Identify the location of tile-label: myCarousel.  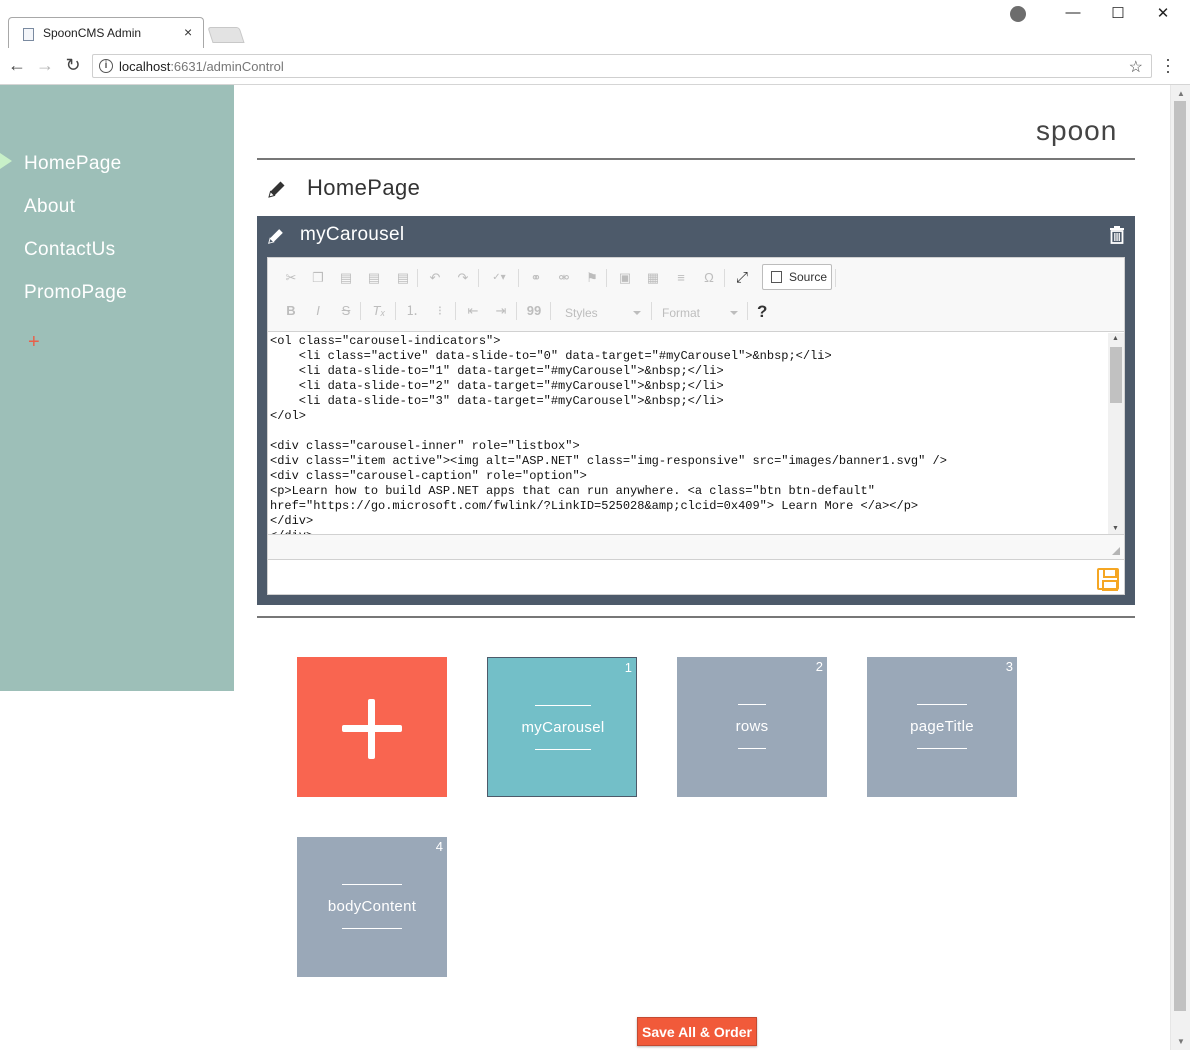
(563, 727).